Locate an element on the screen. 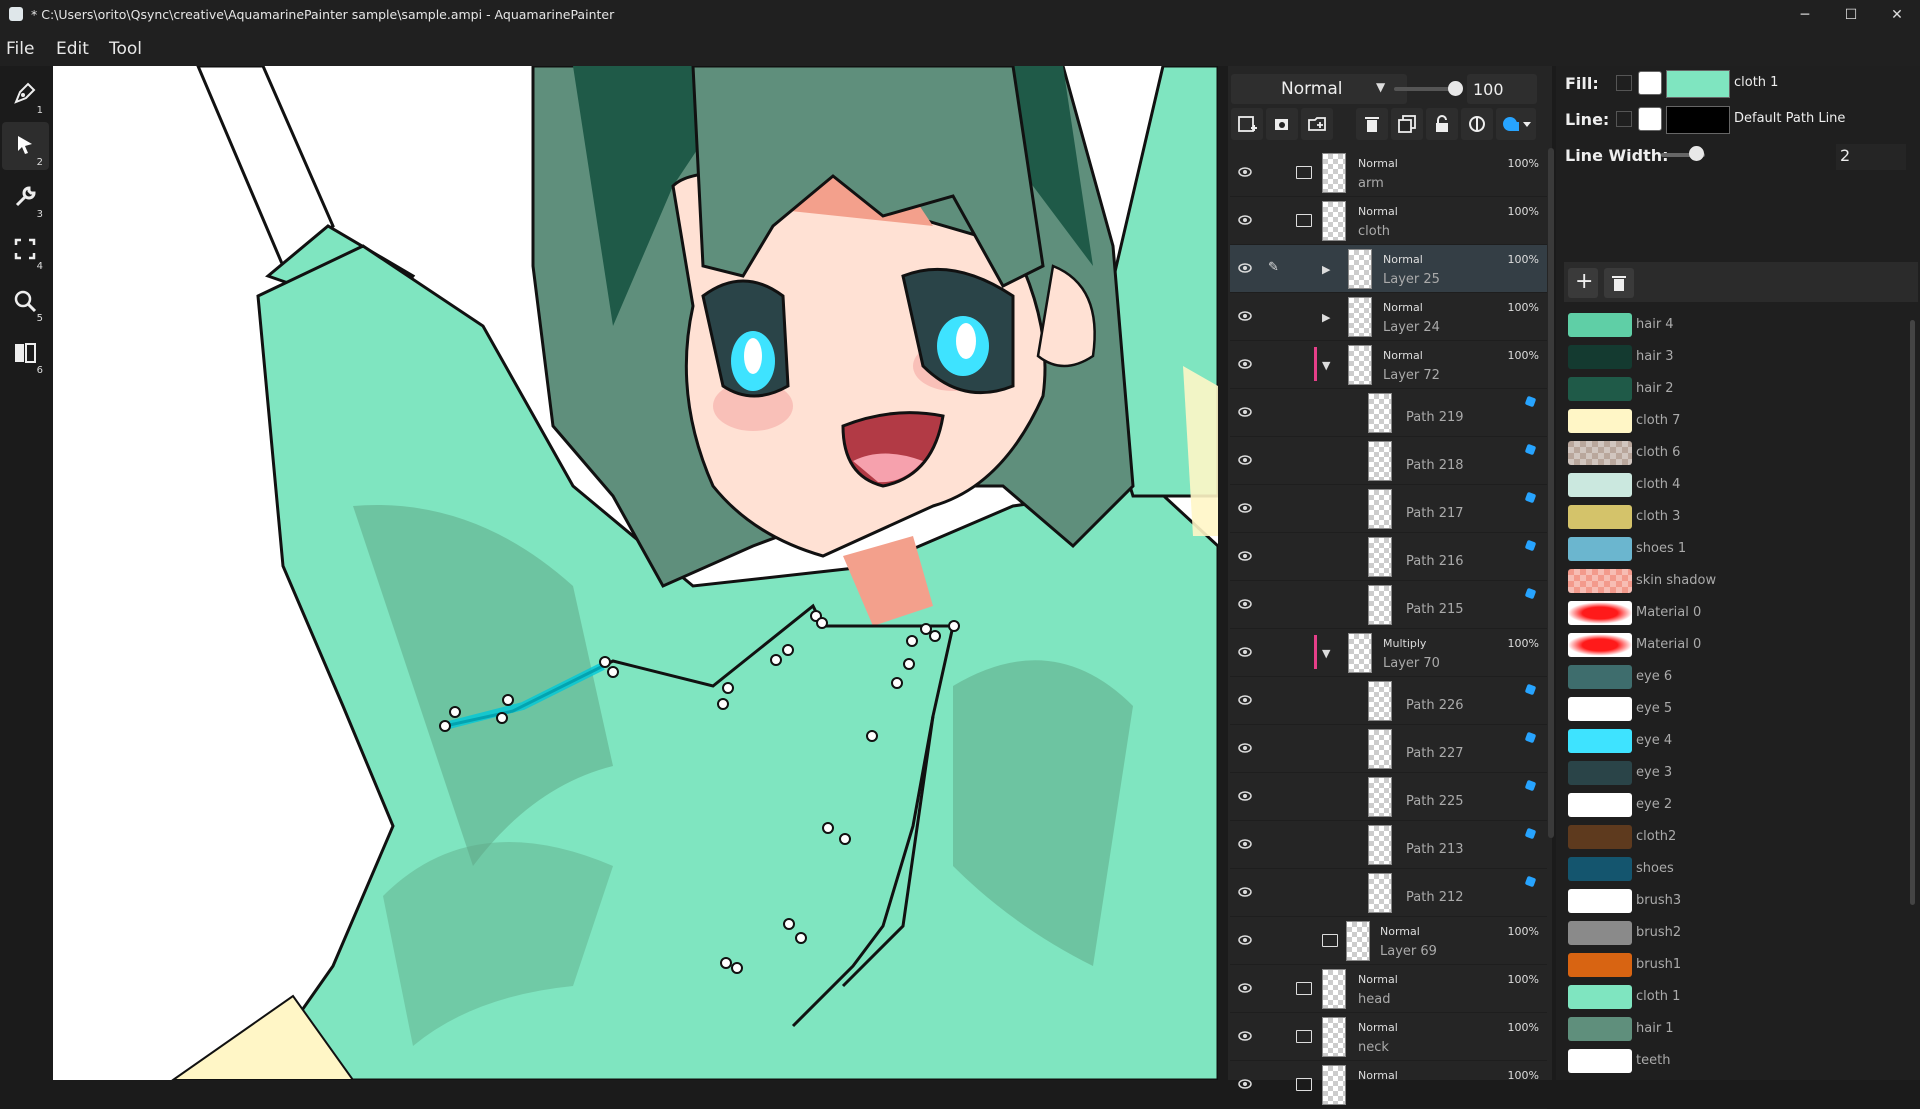  layer-row: Normal 100% is located at coordinates (1388, 1085).